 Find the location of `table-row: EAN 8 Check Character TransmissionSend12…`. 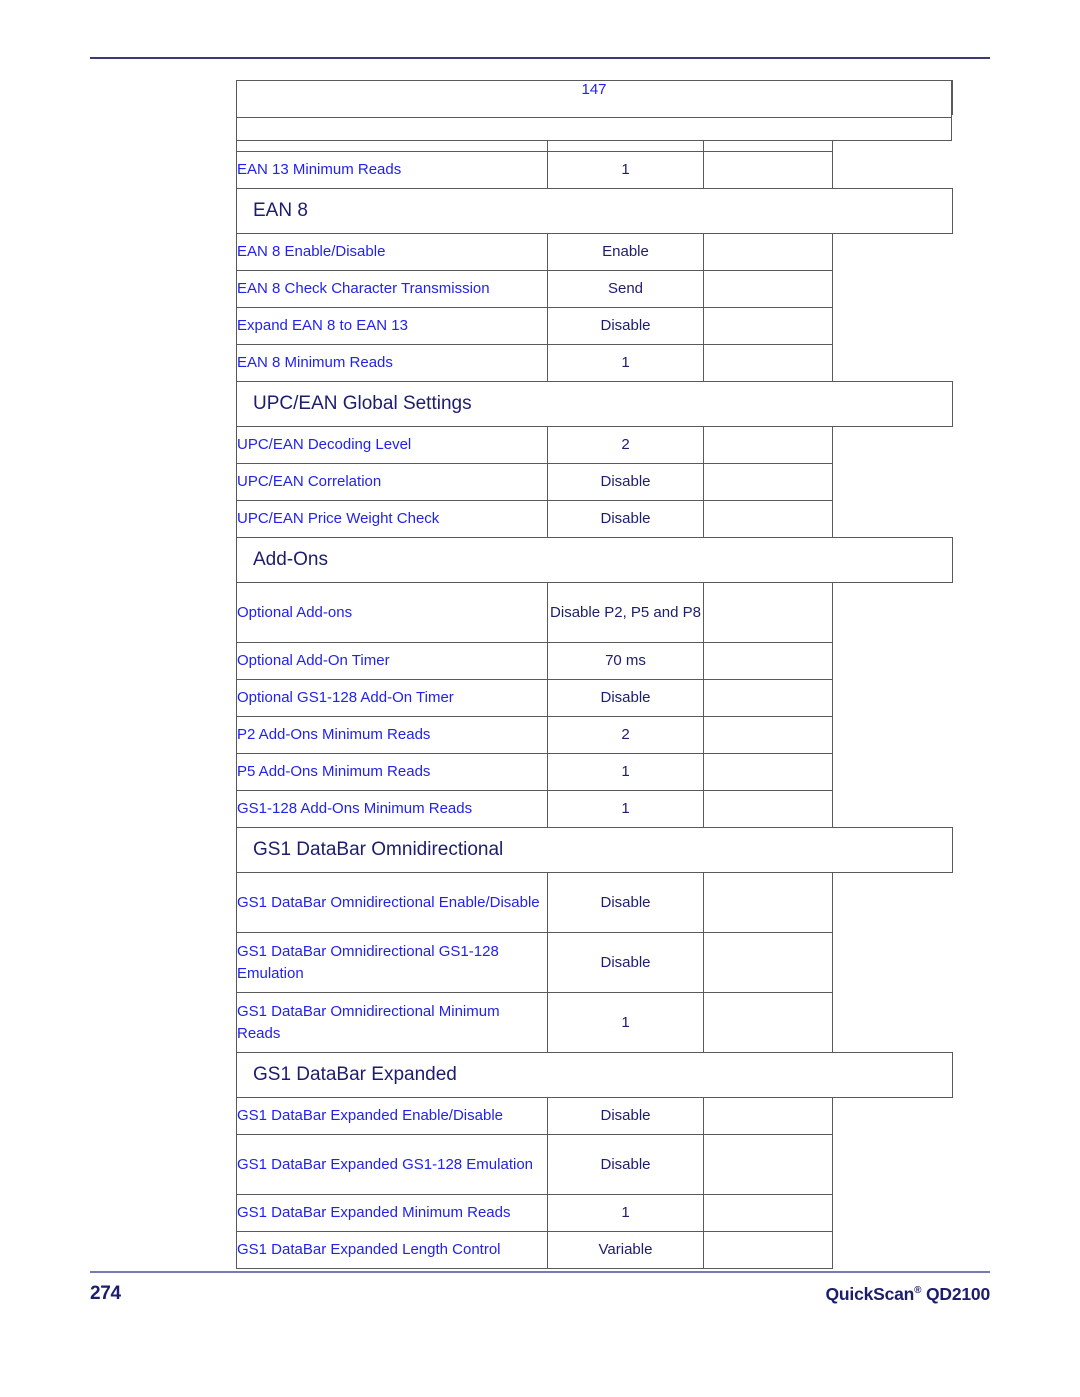

table-row: EAN 8 Check Character TransmissionSend12… is located at coordinates (594, 194).